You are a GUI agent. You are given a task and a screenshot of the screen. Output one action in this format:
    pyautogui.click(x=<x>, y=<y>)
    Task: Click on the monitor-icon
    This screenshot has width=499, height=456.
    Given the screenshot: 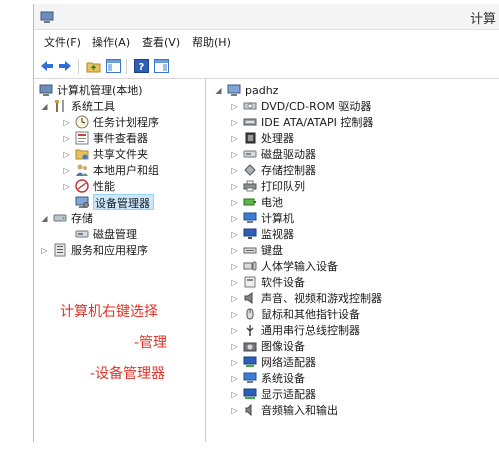 What is the action you would take?
    pyautogui.click(x=249, y=234)
    